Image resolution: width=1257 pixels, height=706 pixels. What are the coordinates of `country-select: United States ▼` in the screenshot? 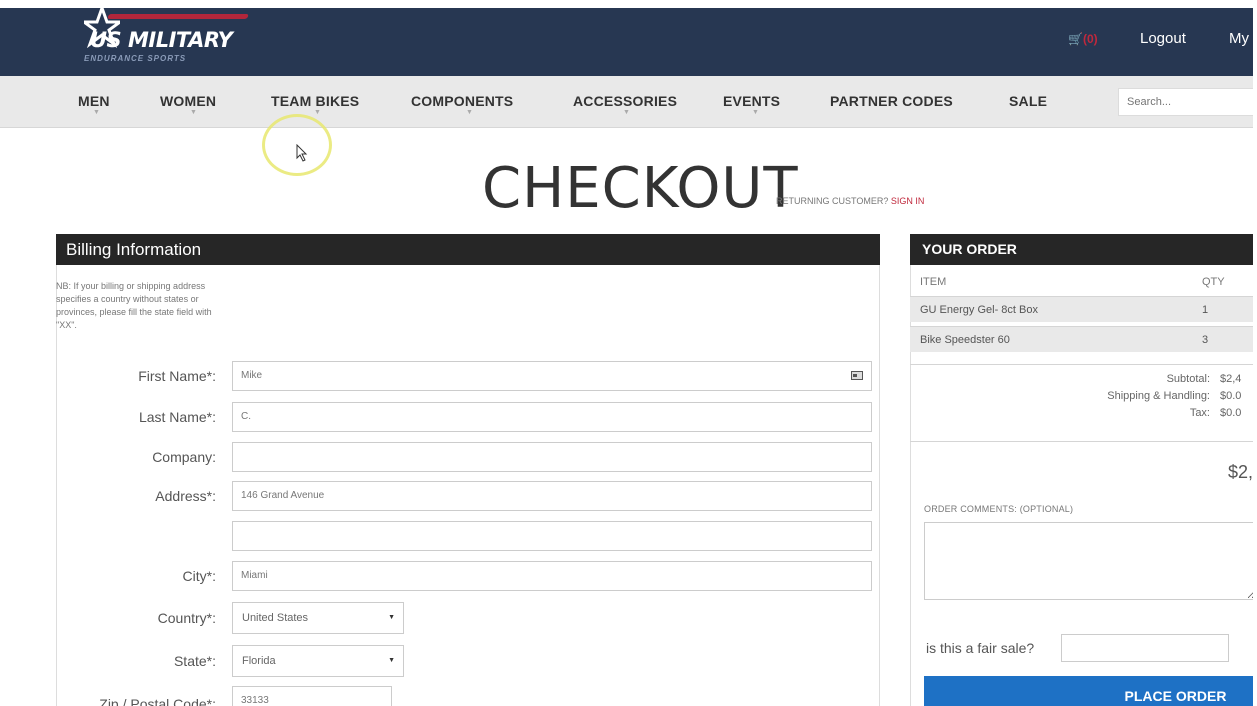 It's located at (318, 618).